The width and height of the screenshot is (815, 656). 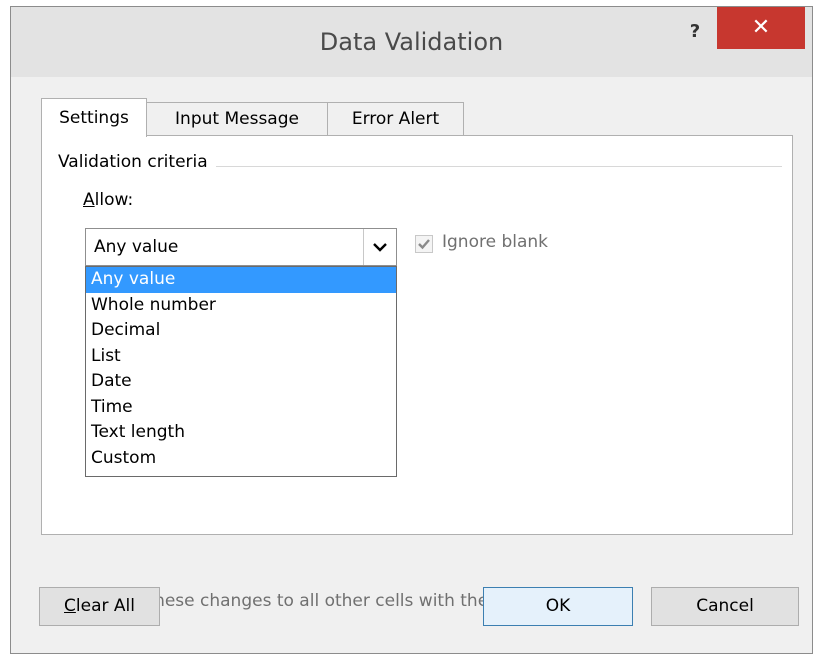 What do you see at coordinates (695, 32) in the screenshot?
I see `help-button: ?` at bounding box center [695, 32].